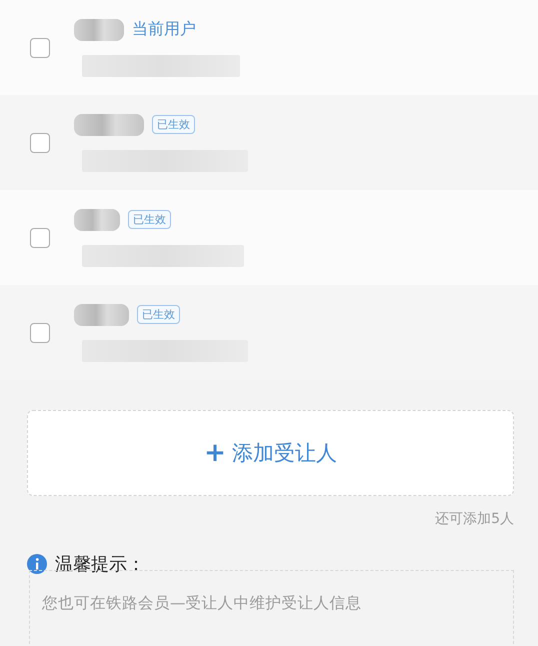  I want to click on tip-text: 您也可在铁路会员—受让人中维护受让人信息, so click(202, 603).